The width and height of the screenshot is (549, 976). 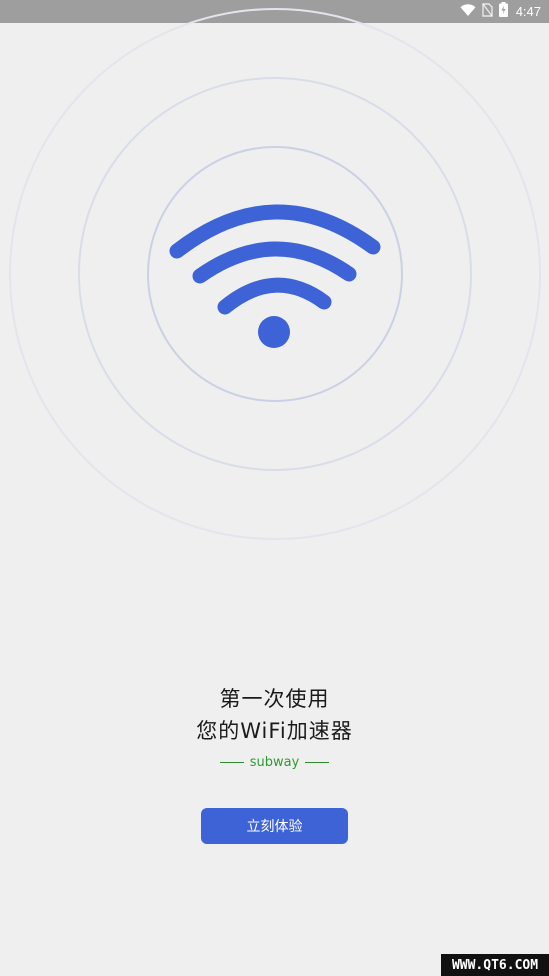 I want to click on page-title-line-1: 第一次使用, so click(x=274, y=699).